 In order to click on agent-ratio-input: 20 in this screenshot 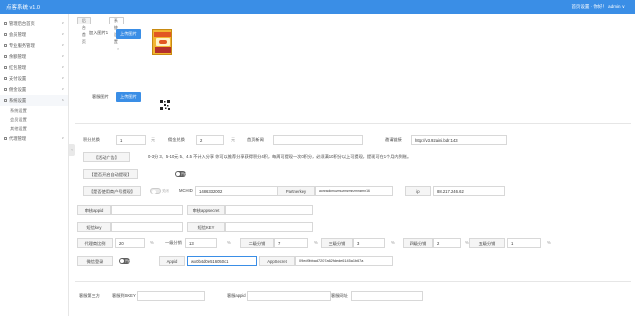, I will do `click(130, 243)`.